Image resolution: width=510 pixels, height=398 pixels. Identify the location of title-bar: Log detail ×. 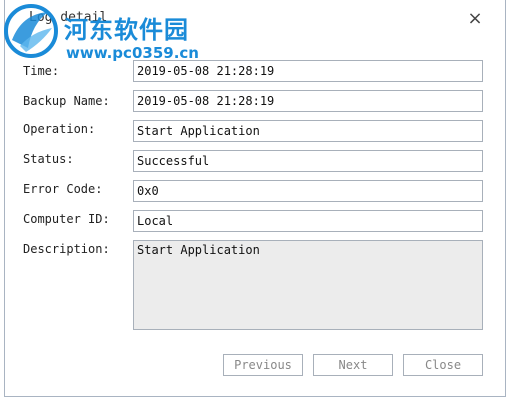
(255, 19).